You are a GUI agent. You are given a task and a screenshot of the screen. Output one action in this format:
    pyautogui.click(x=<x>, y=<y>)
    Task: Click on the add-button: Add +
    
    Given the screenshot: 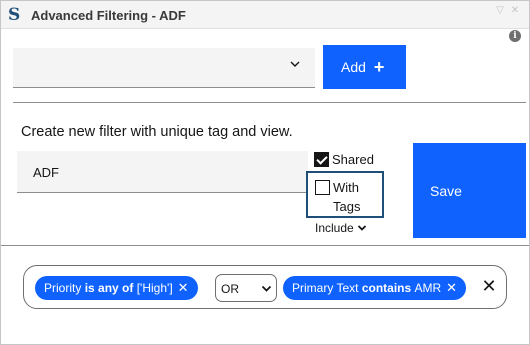 What is the action you would take?
    pyautogui.click(x=364, y=67)
    